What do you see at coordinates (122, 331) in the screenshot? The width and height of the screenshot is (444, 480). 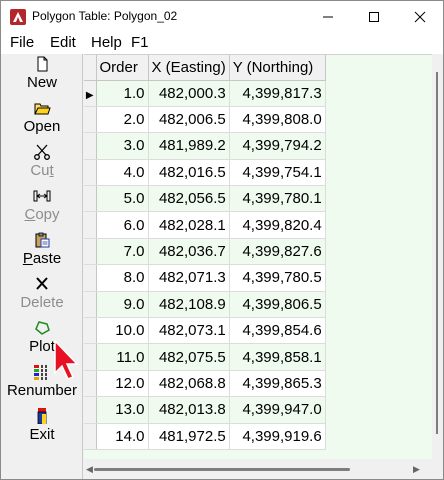 I see `order-cell: 10.0` at bounding box center [122, 331].